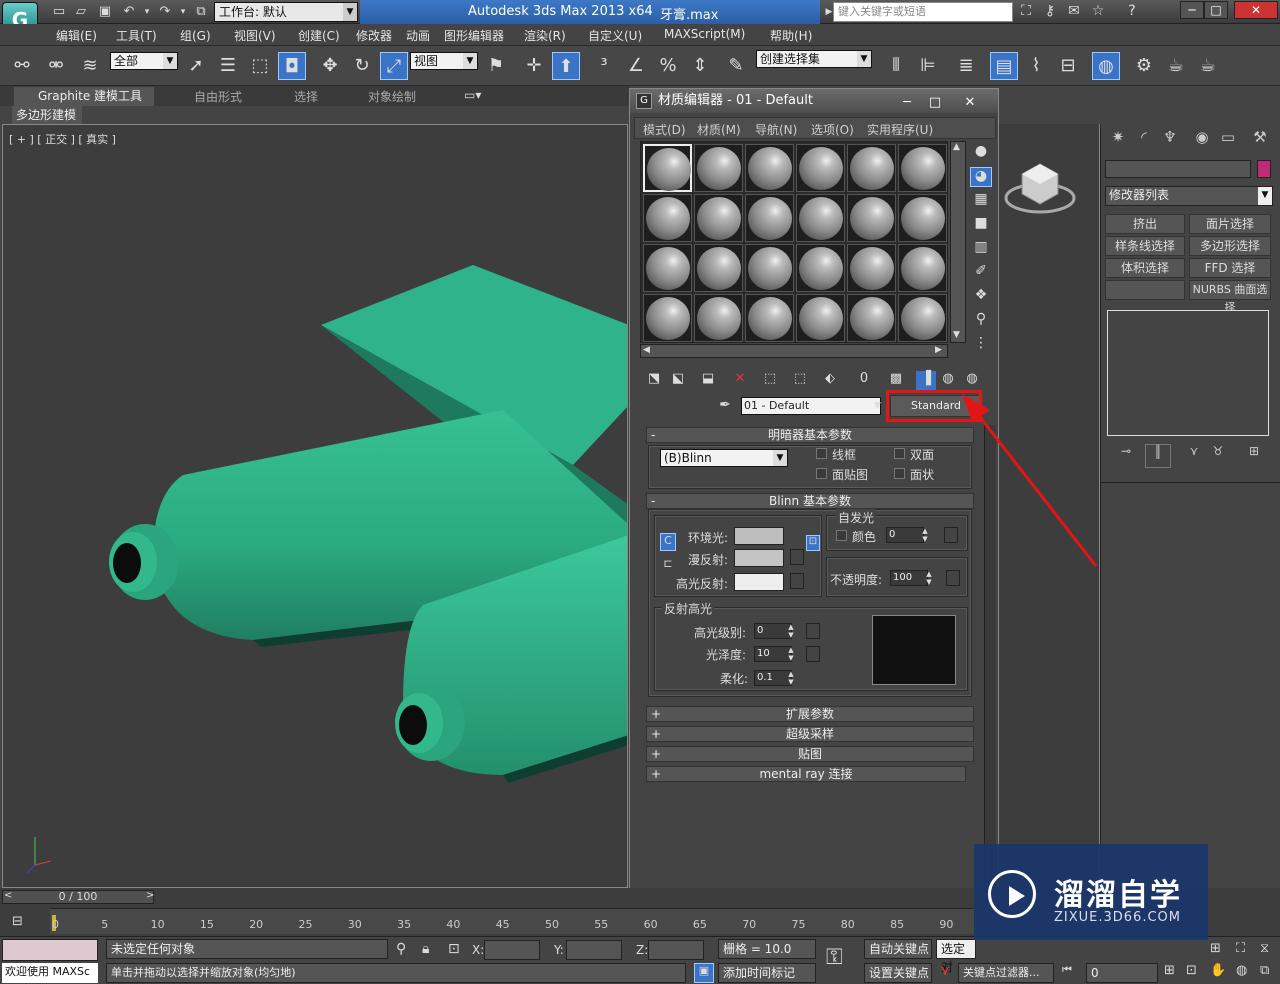 This screenshot has width=1280, height=984. Describe the element at coordinates (362, 66) in the screenshot. I see `rotate-icon: ↻` at that location.